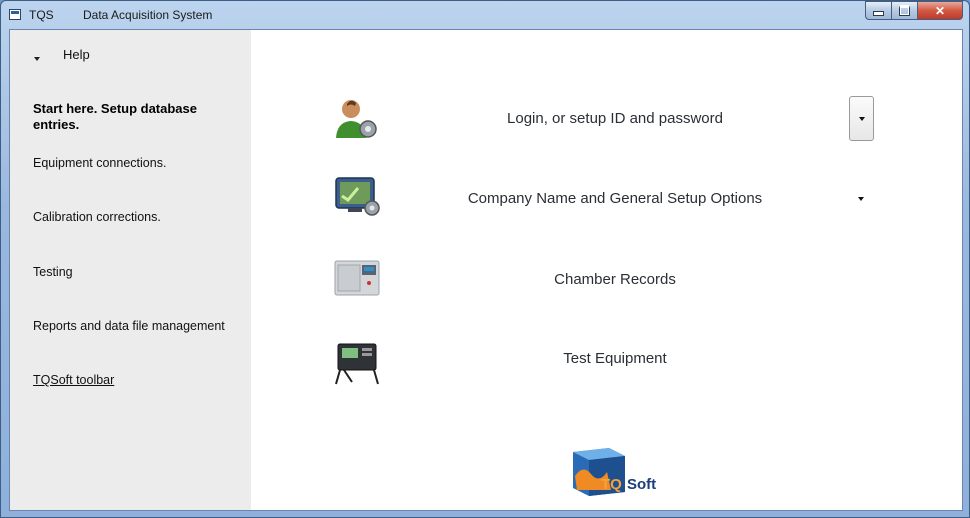 The image size is (970, 518). What do you see at coordinates (611, 484) in the screenshot?
I see `logo-text-tq: TQ` at bounding box center [611, 484].